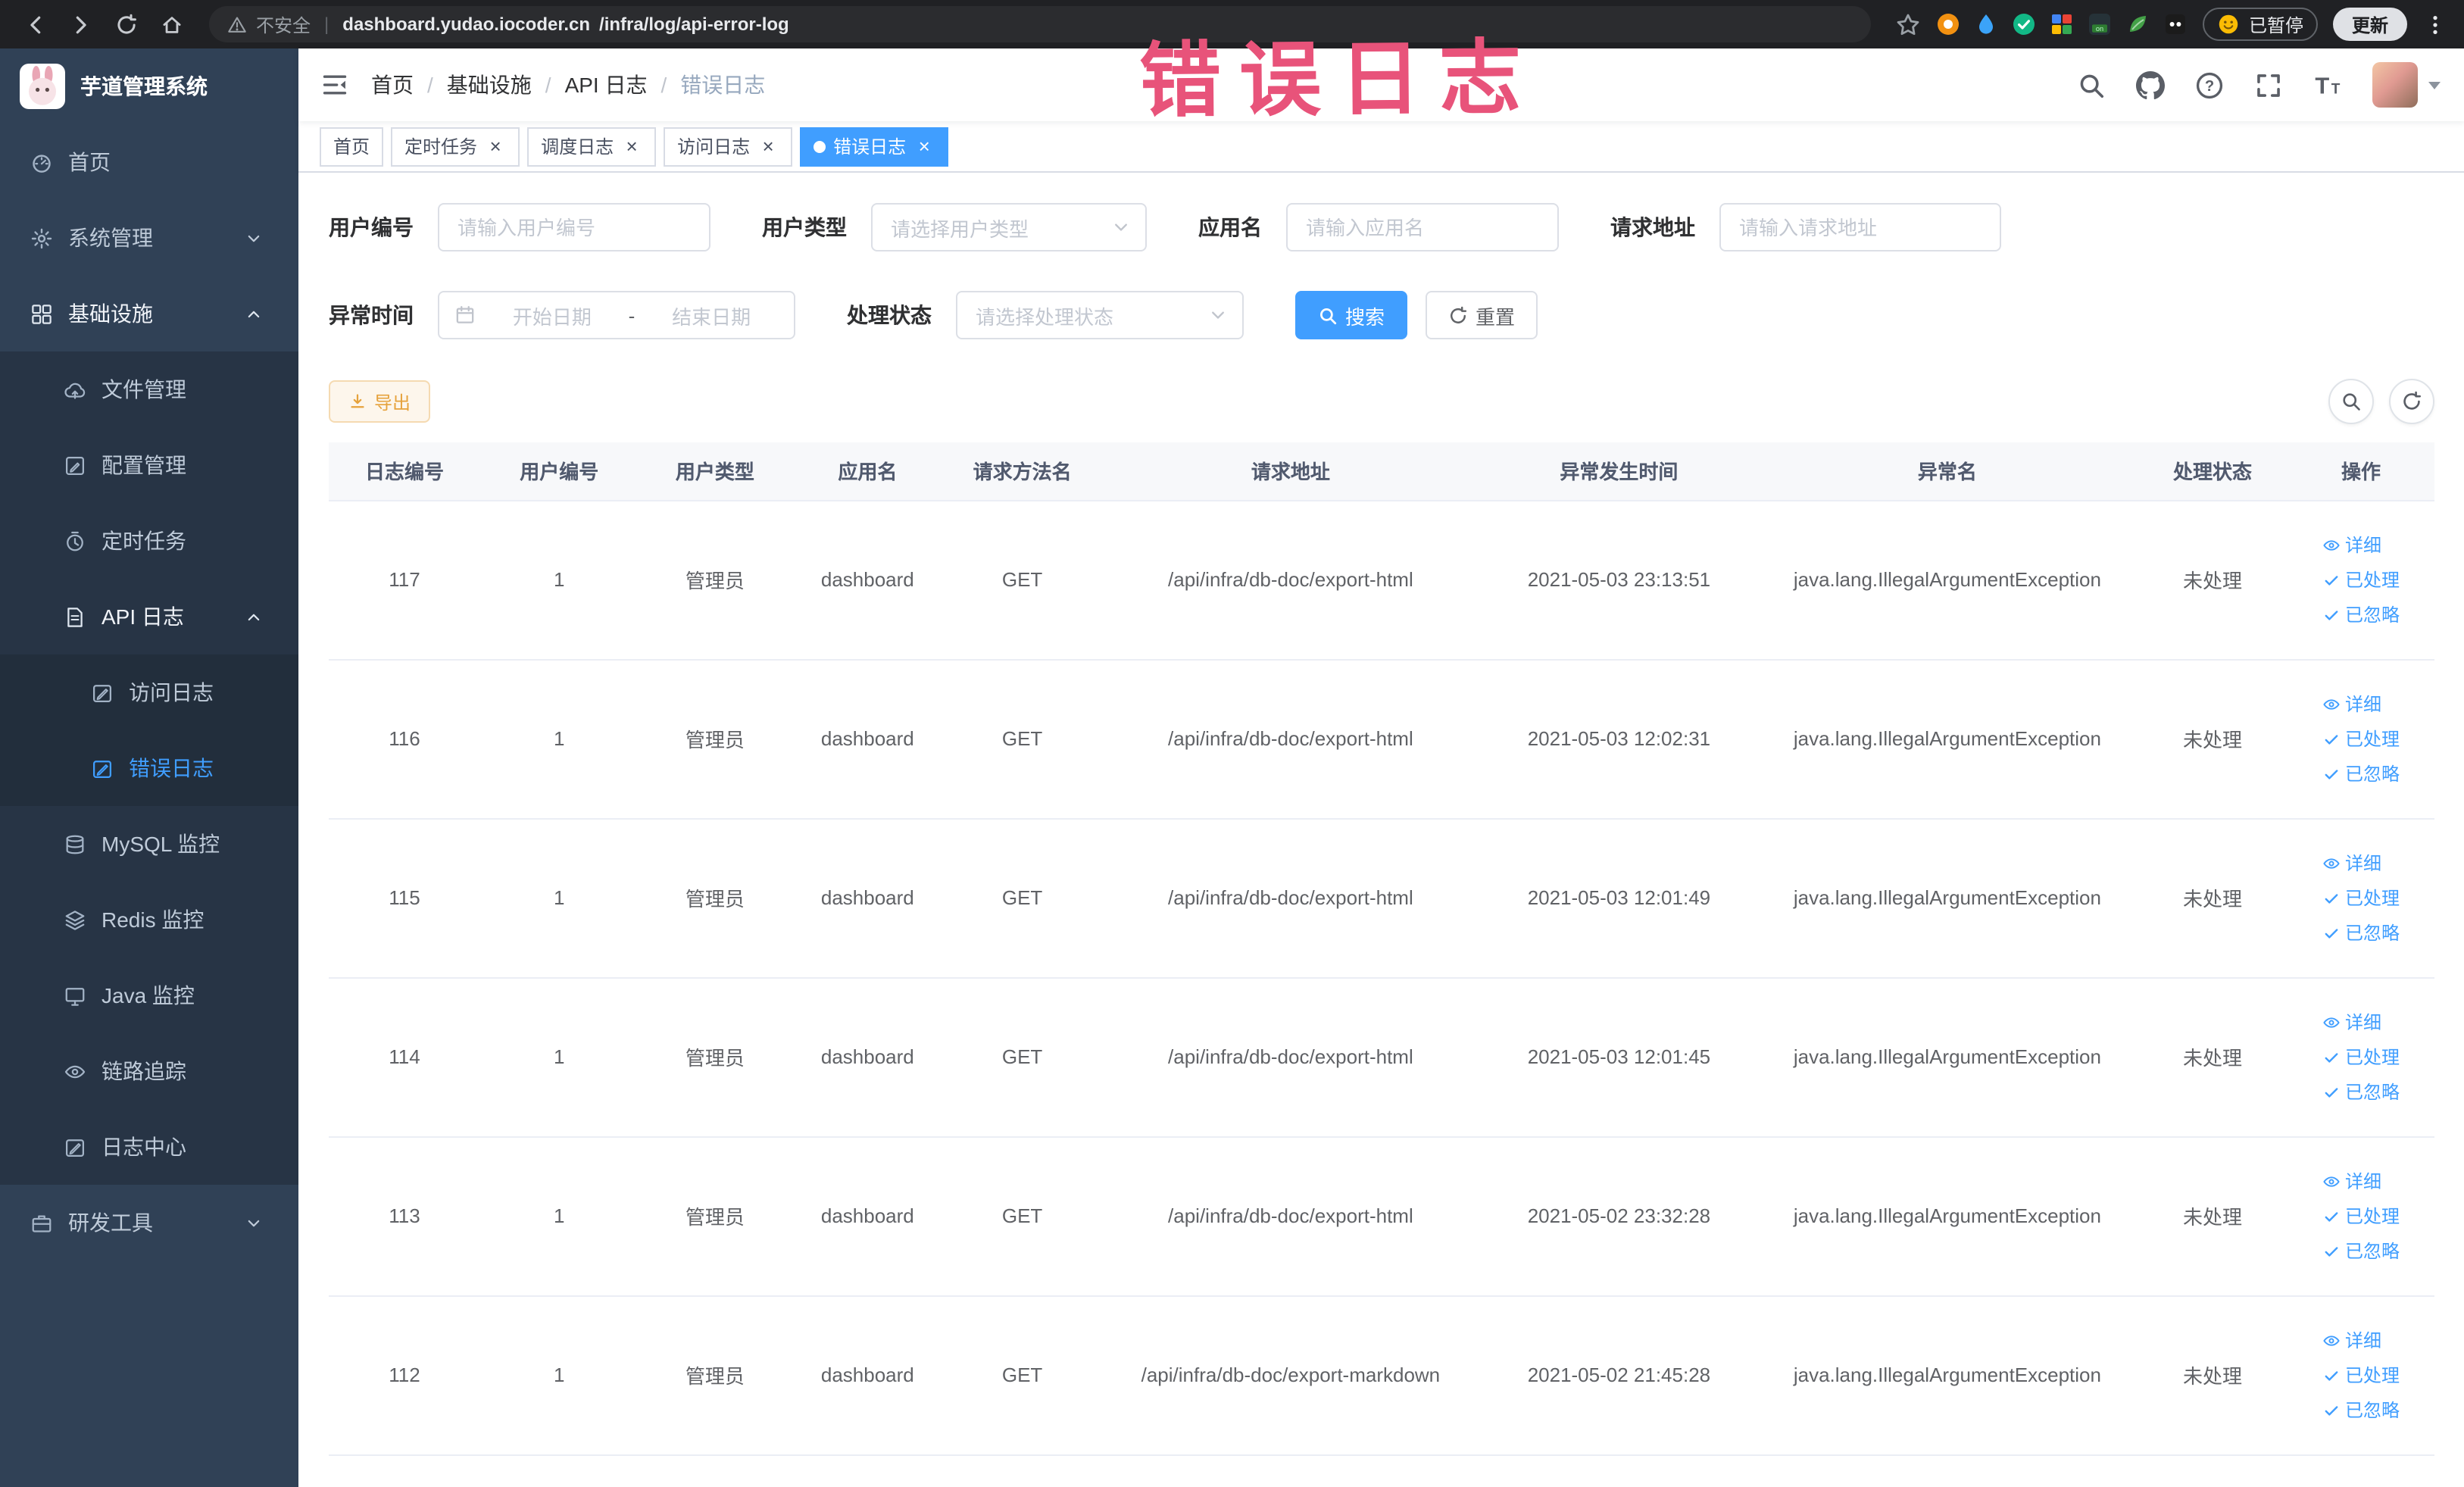 This screenshot has width=2464, height=1487. What do you see at coordinates (574, 227) in the screenshot?
I see `user-id-input` at bounding box center [574, 227].